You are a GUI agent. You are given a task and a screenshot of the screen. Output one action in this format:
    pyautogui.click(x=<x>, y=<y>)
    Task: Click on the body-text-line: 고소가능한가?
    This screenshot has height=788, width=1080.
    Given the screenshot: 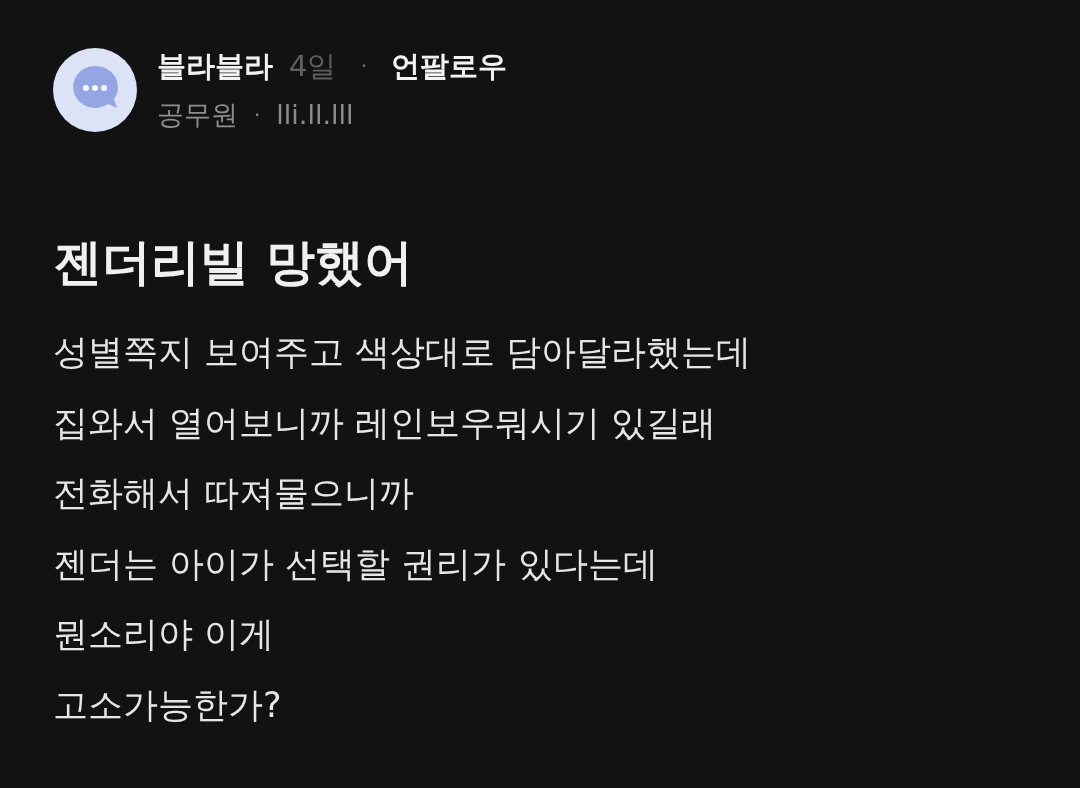 What is the action you would take?
    pyautogui.click(x=168, y=704)
    